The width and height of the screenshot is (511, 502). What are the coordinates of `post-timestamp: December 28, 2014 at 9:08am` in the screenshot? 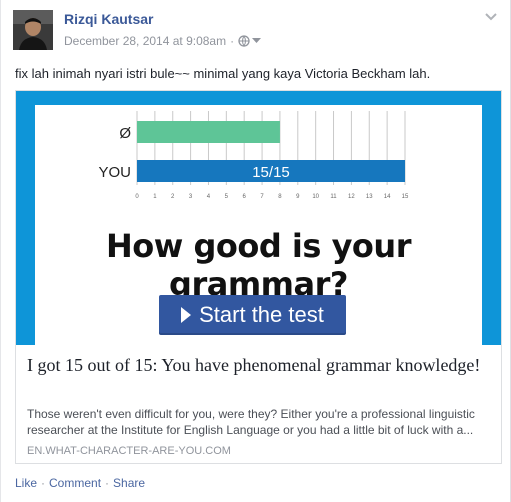 It's located at (145, 41).